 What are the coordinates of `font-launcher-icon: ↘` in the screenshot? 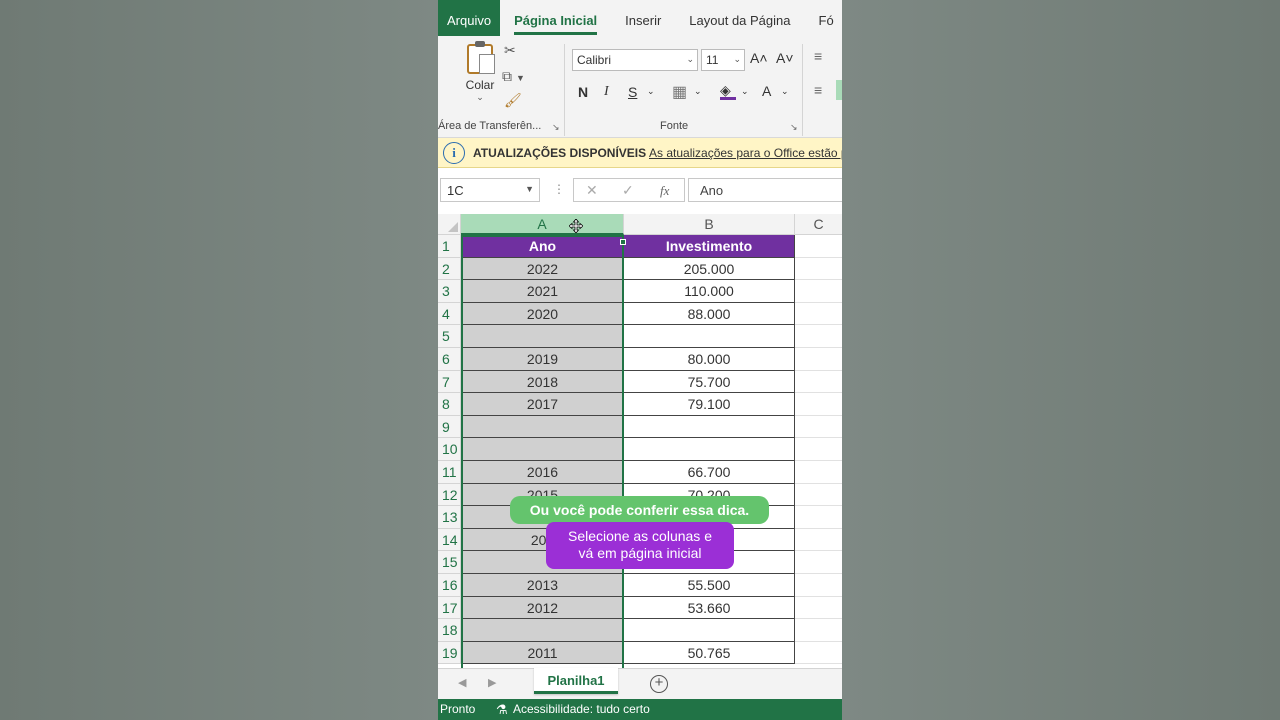 It's located at (794, 127).